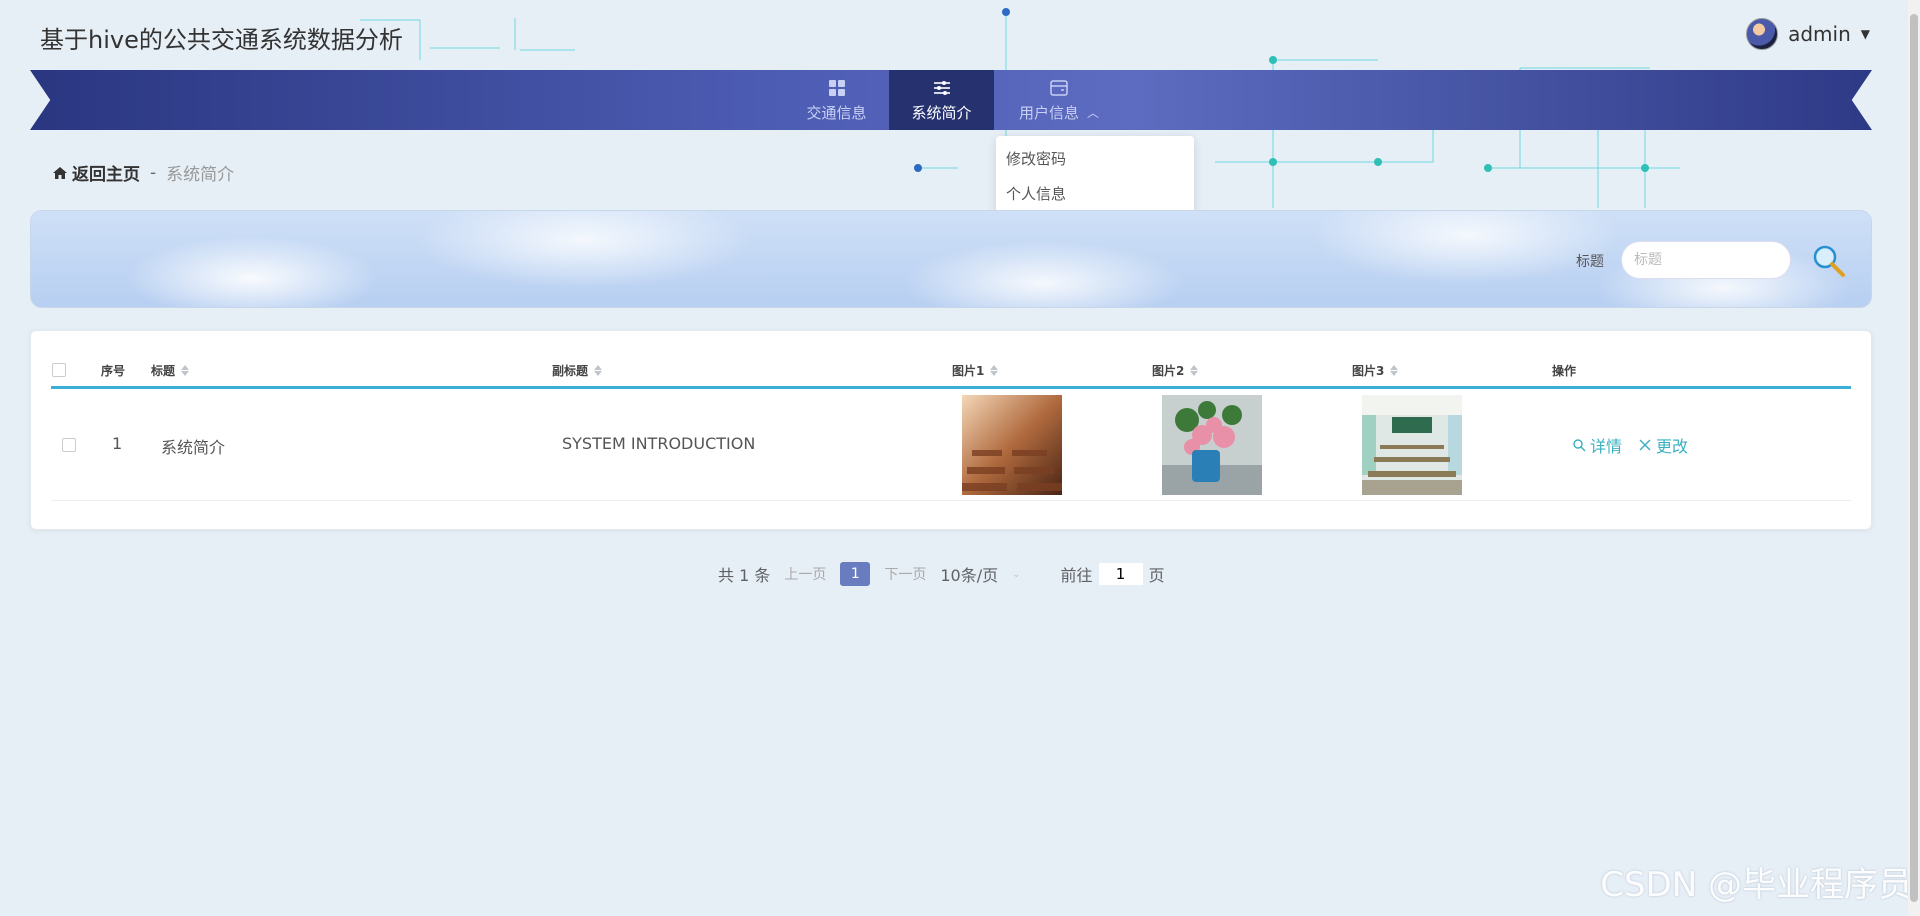 The image size is (1920, 916). Describe the element at coordinates (951, 259) in the screenshot. I see `search-panel: 标题` at that location.